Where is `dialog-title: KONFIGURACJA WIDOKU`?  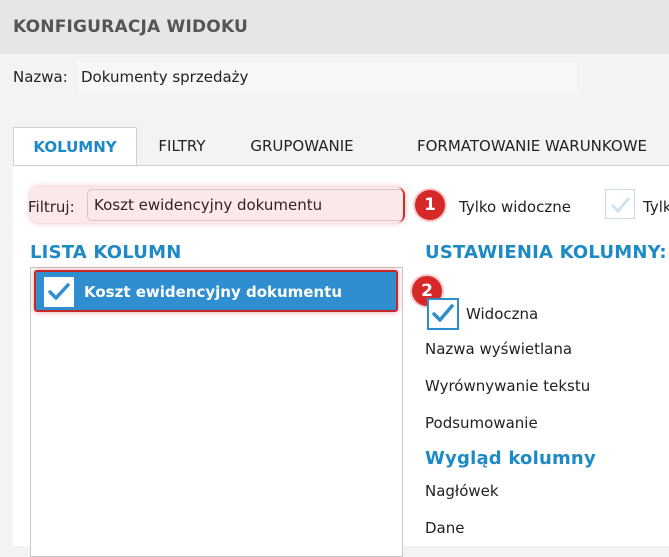 dialog-title: KONFIGURACJA WIDOKU is located at coordinates (131, 27).